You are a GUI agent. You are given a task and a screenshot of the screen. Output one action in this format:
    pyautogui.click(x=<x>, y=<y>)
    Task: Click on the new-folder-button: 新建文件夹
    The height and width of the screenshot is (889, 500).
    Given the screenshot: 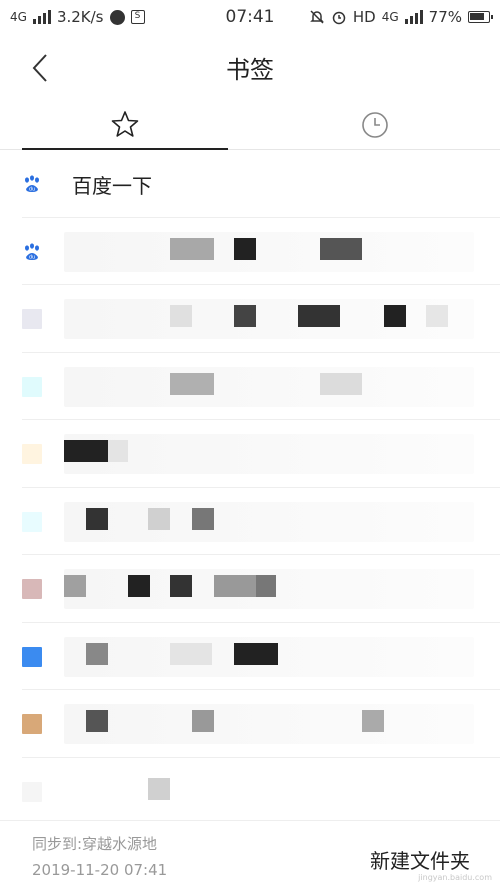 What is the action you would take?
    pyautogui.click(x=420, y=859)
    